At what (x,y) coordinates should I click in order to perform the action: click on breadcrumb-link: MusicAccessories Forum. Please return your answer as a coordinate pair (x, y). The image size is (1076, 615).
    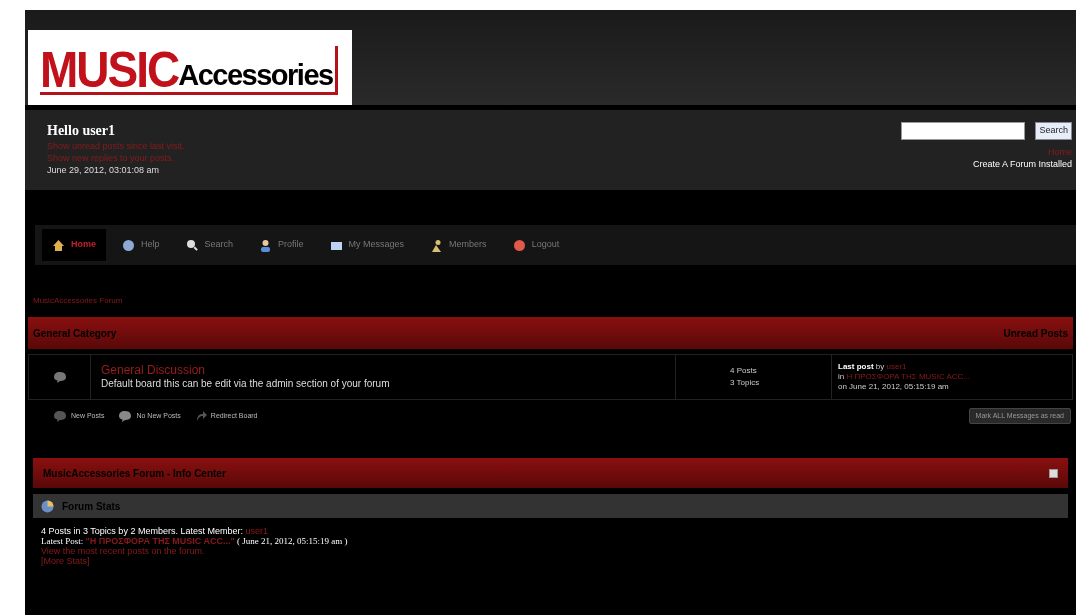
    Looking at the image, I should click on (554, 301).